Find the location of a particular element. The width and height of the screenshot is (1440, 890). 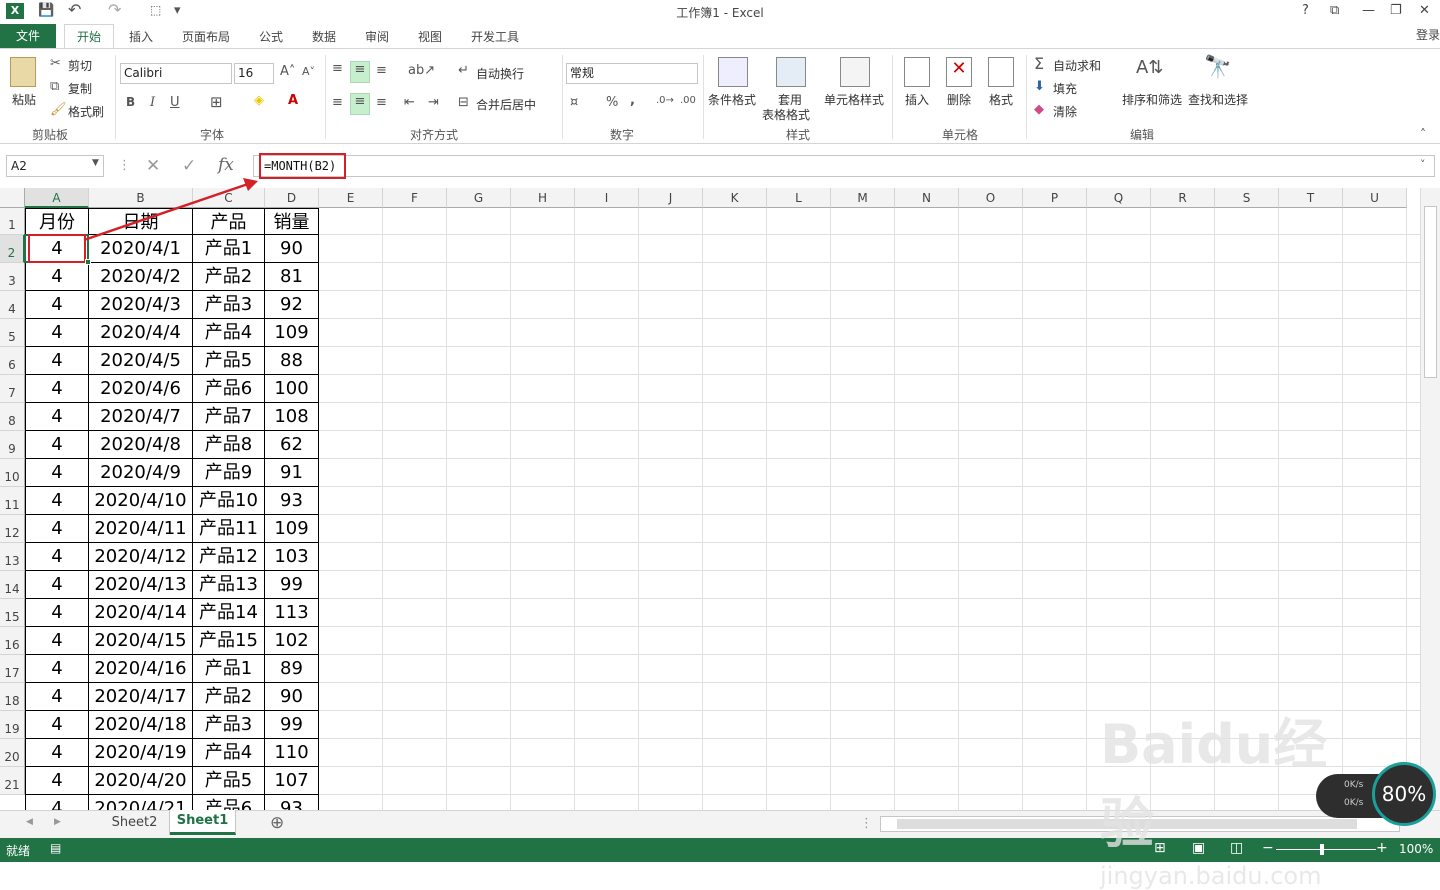

italic-button: I is located at coordinates (152, 102).